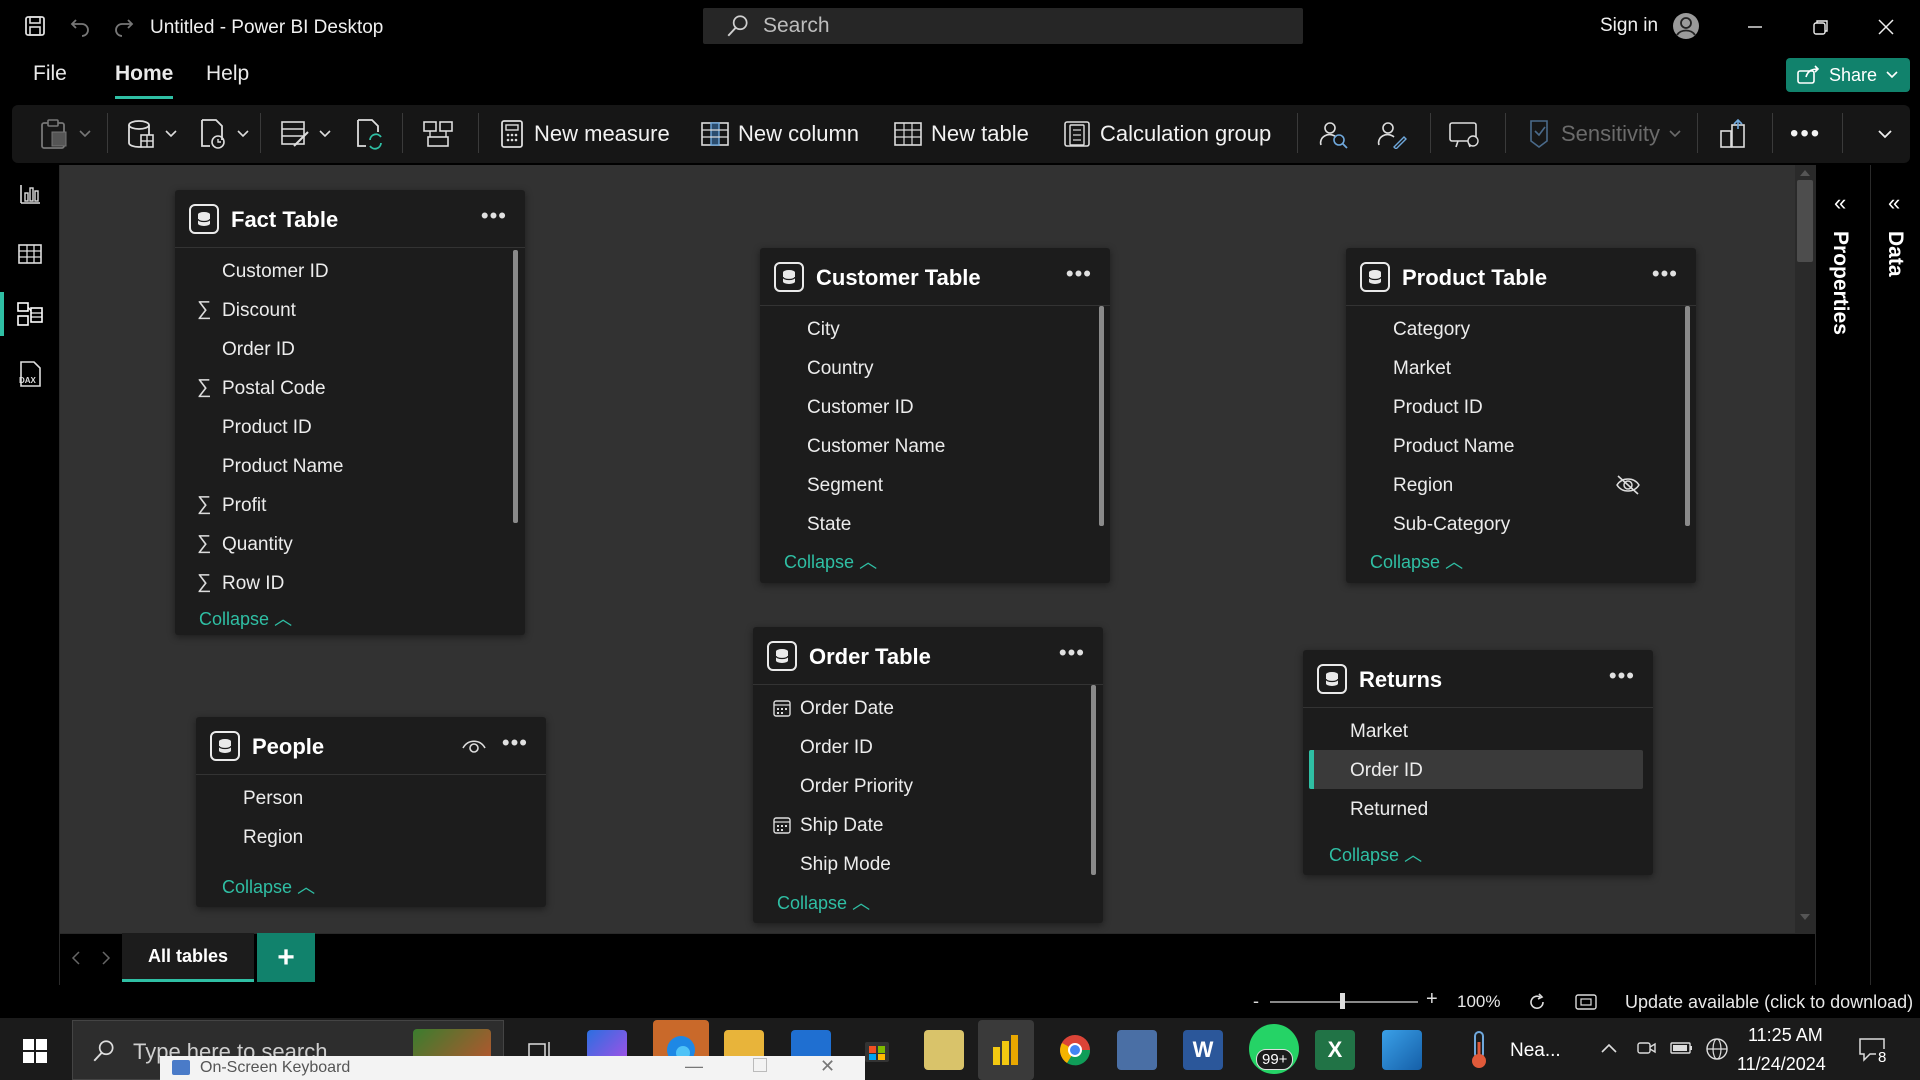  Describe the element at coordinates (30, 194) in the screenshot. I see `report-view-icon` at that location.